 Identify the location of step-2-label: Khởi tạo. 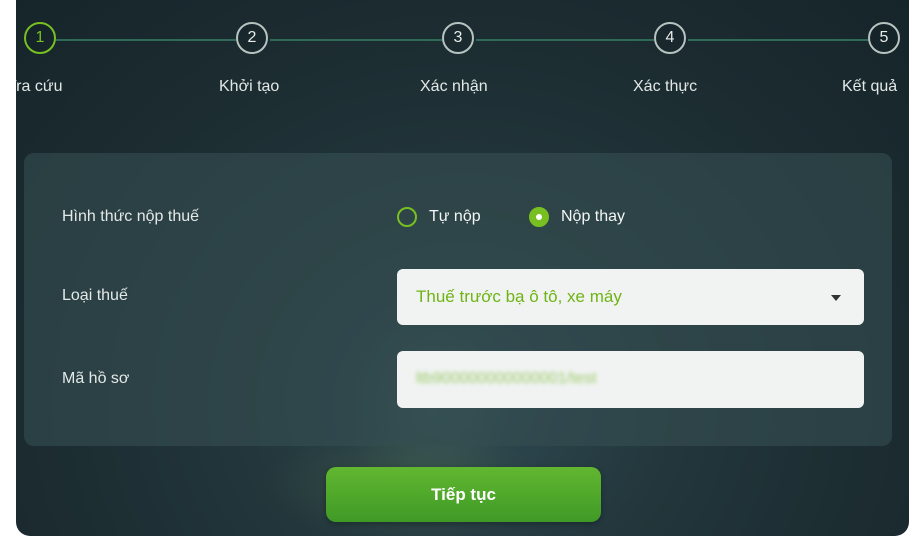
(249, 86).